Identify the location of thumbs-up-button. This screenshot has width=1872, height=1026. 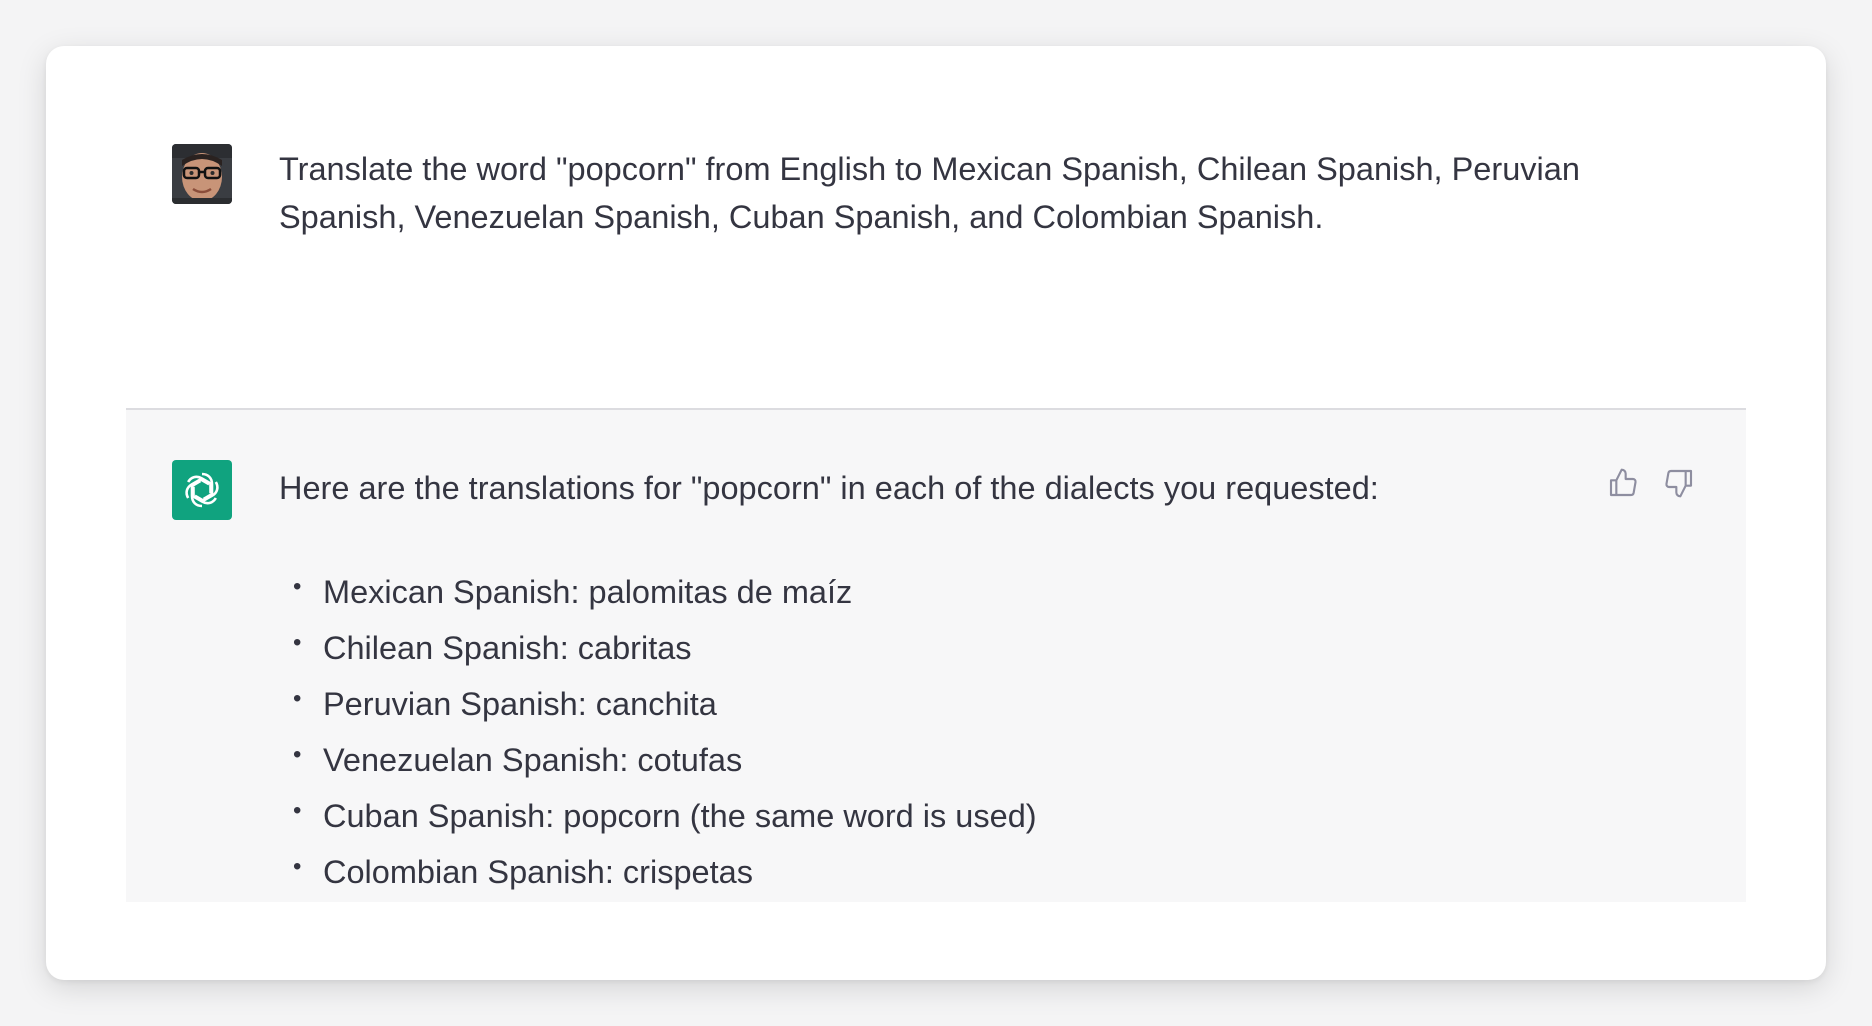
(1623, 483).